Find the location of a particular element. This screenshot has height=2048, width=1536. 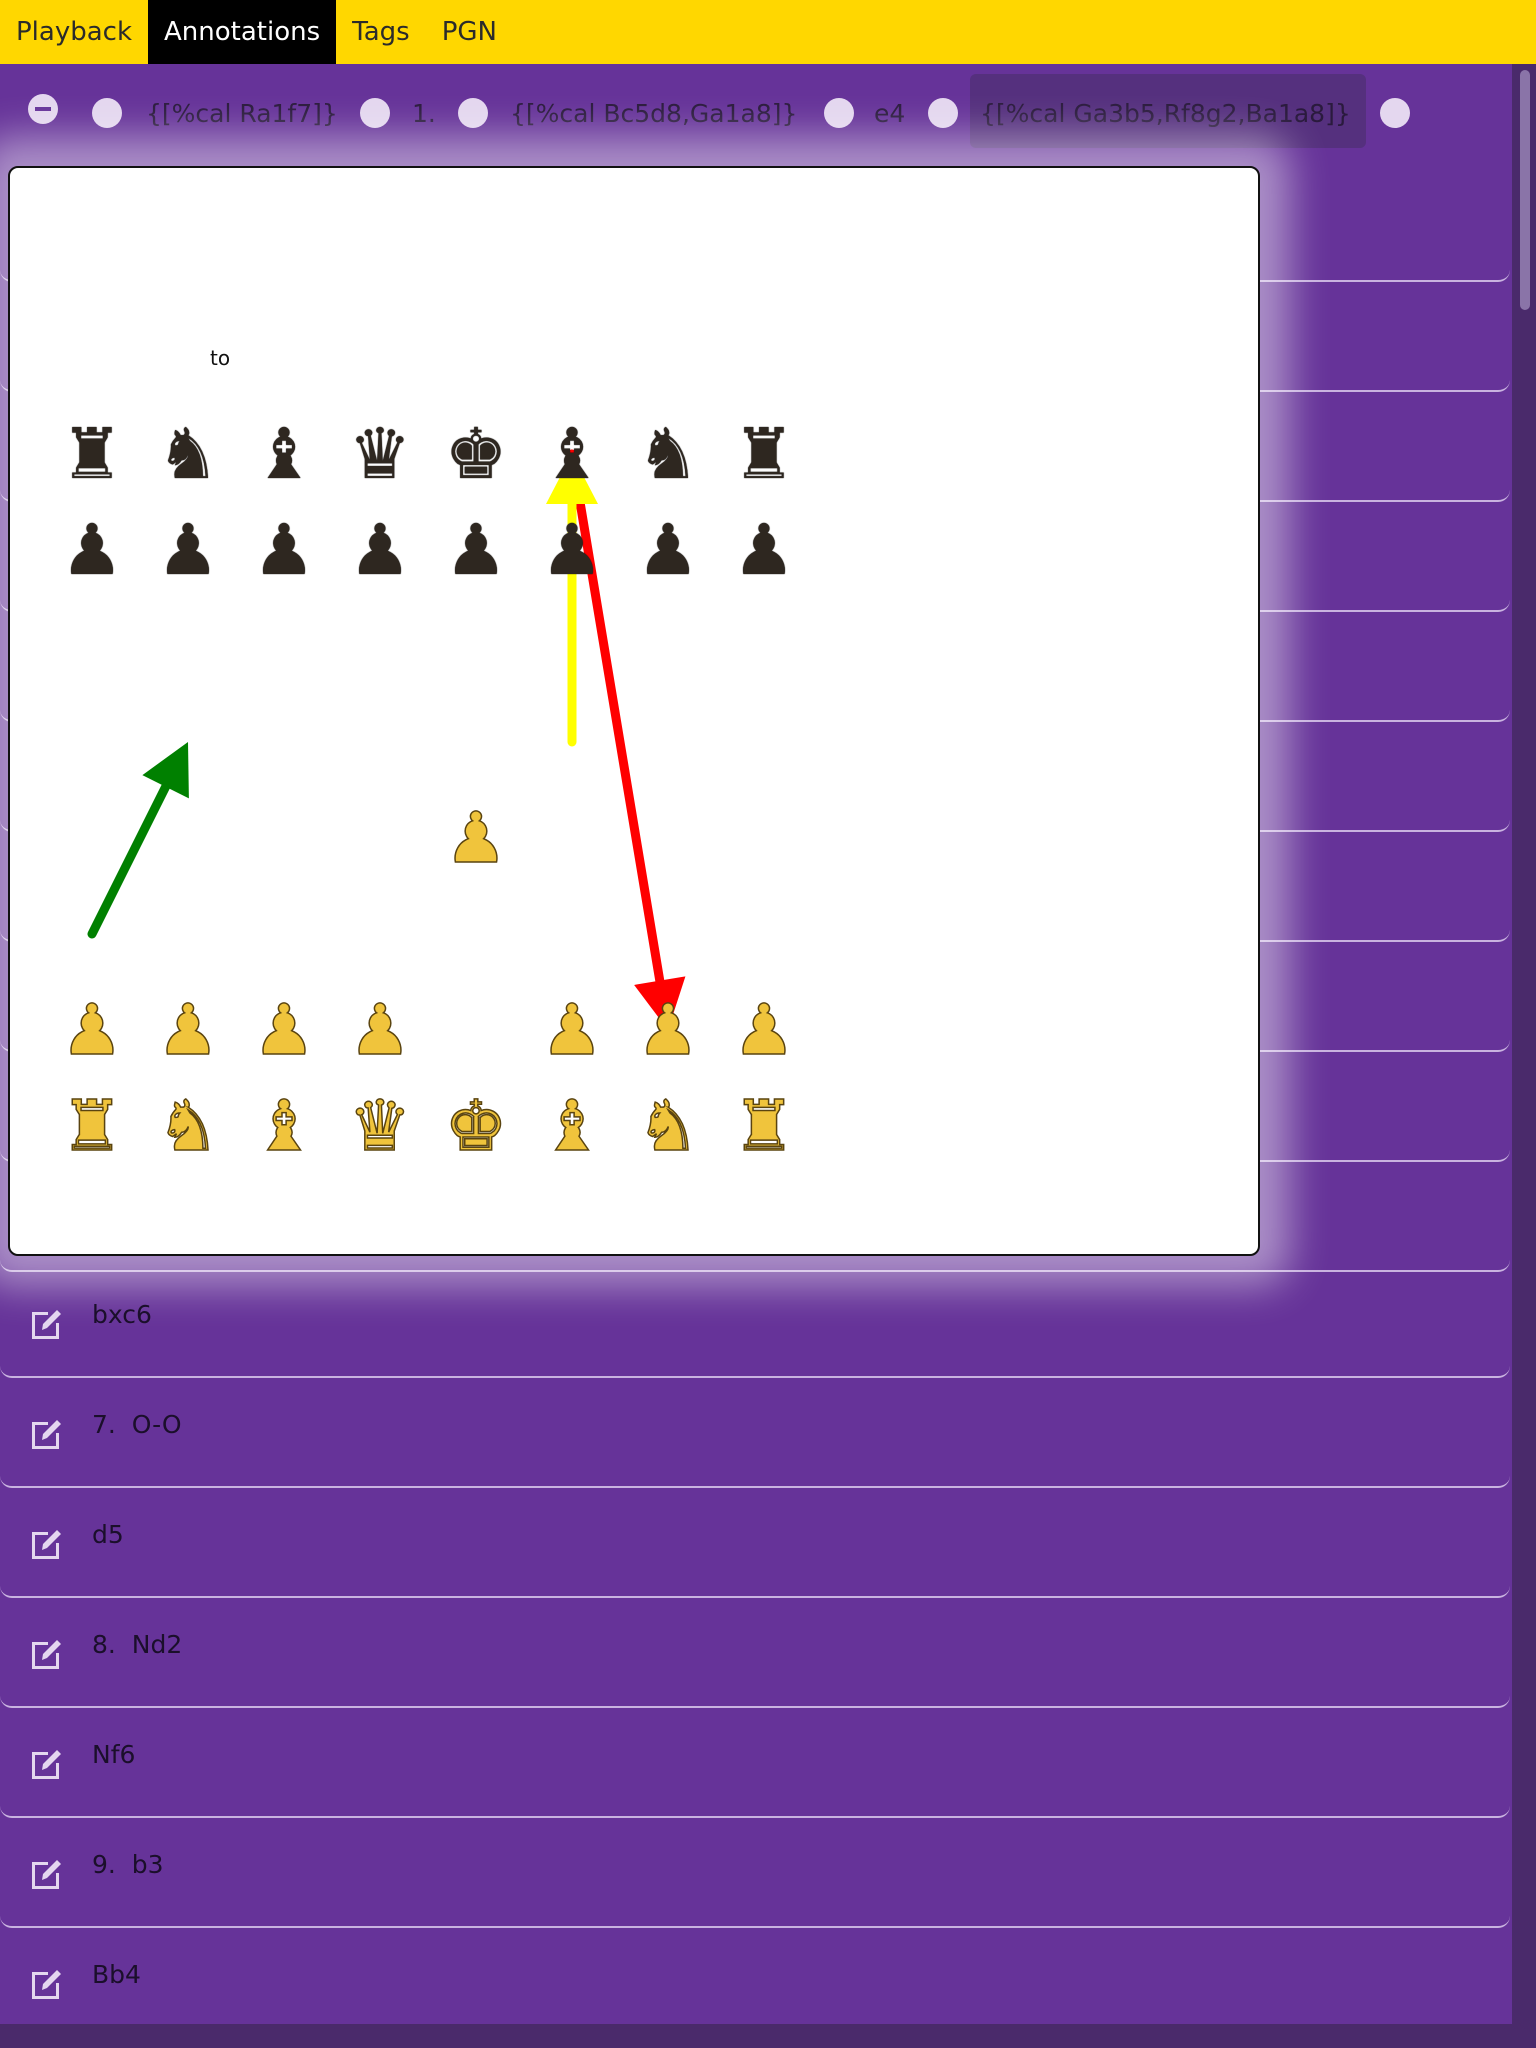

white-queen-icon: ♛ is located at coordinates (380, 1126).